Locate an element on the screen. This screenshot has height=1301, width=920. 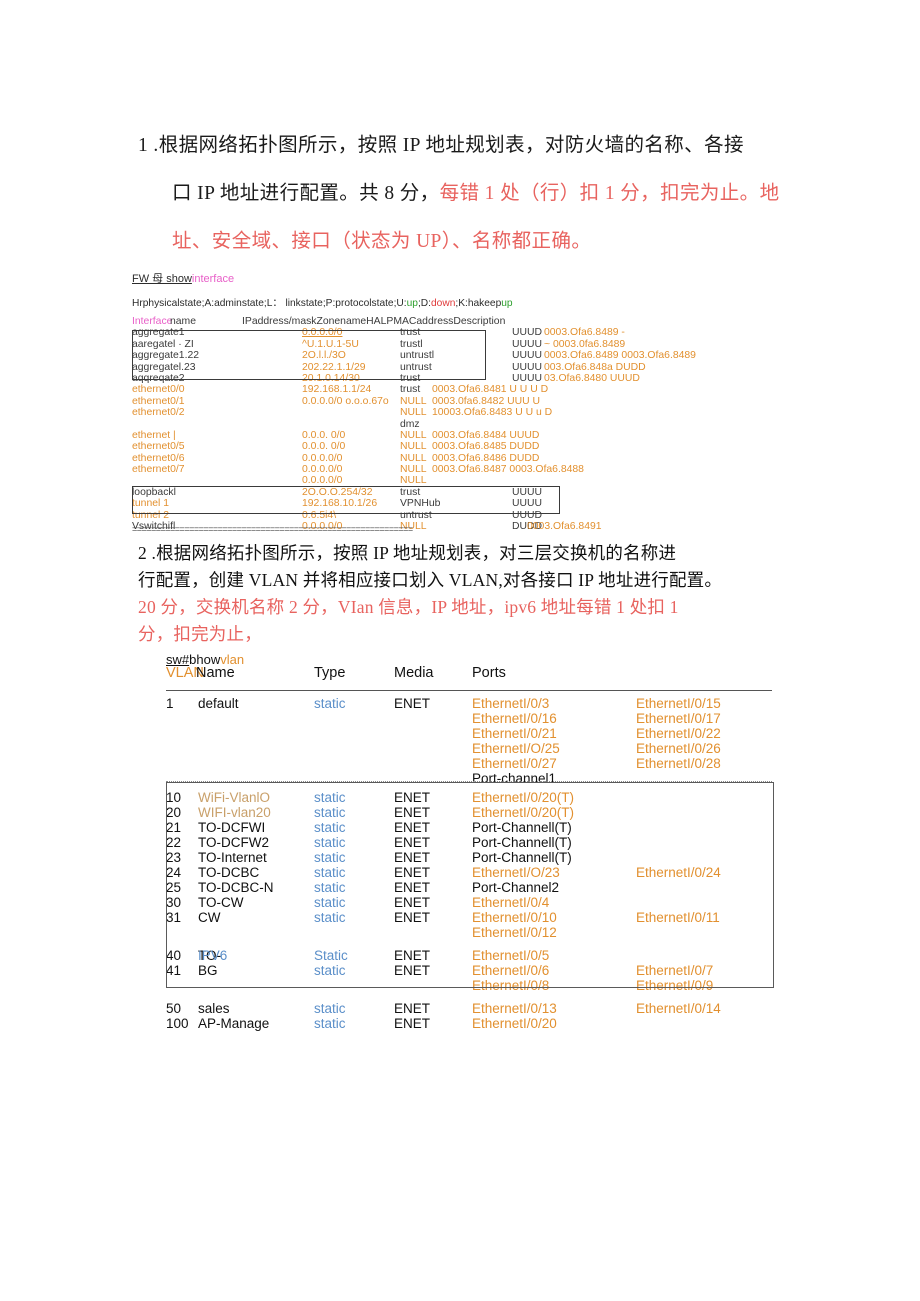
firewall-row-ip: 0.0.0.0/0 o.o.o.67o is located at coordinates (345, 401).